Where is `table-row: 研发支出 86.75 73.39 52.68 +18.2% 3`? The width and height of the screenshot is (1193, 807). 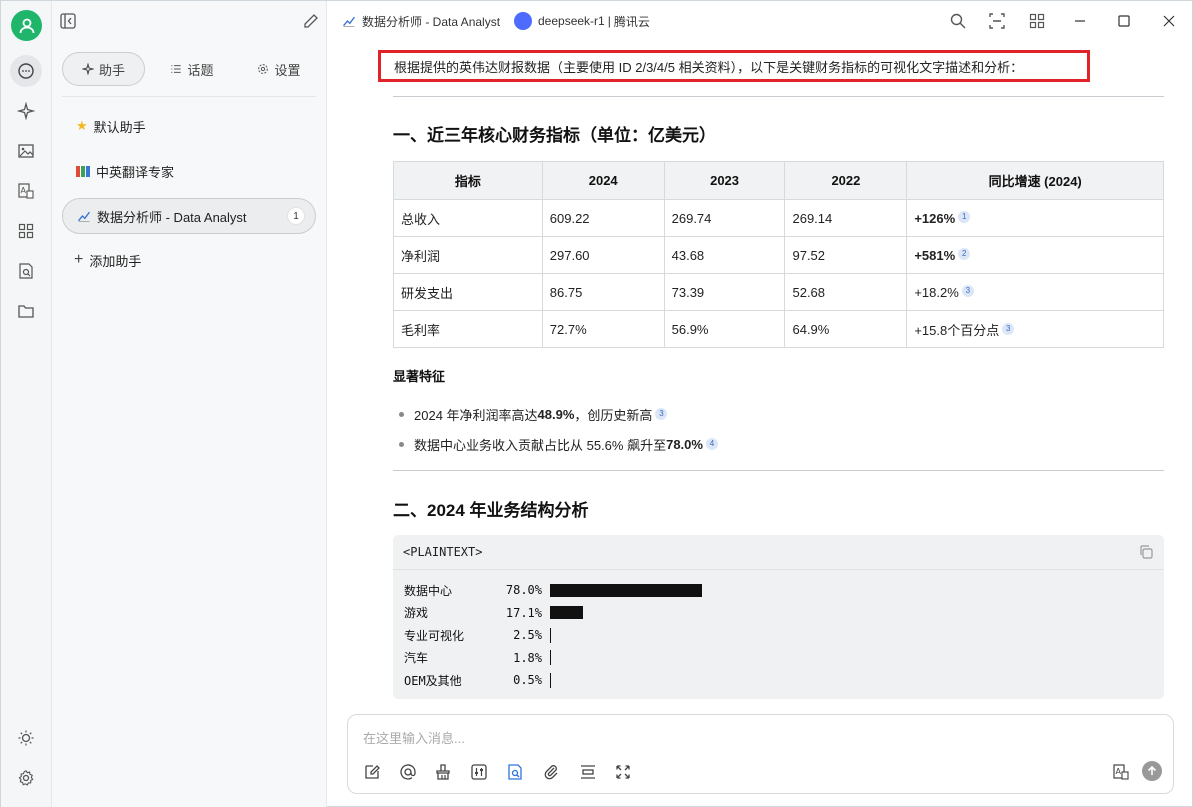 table-row: 研发支出 86.75 73.39 52.68 +18.2% 3 is located at coordinates (778, 292).